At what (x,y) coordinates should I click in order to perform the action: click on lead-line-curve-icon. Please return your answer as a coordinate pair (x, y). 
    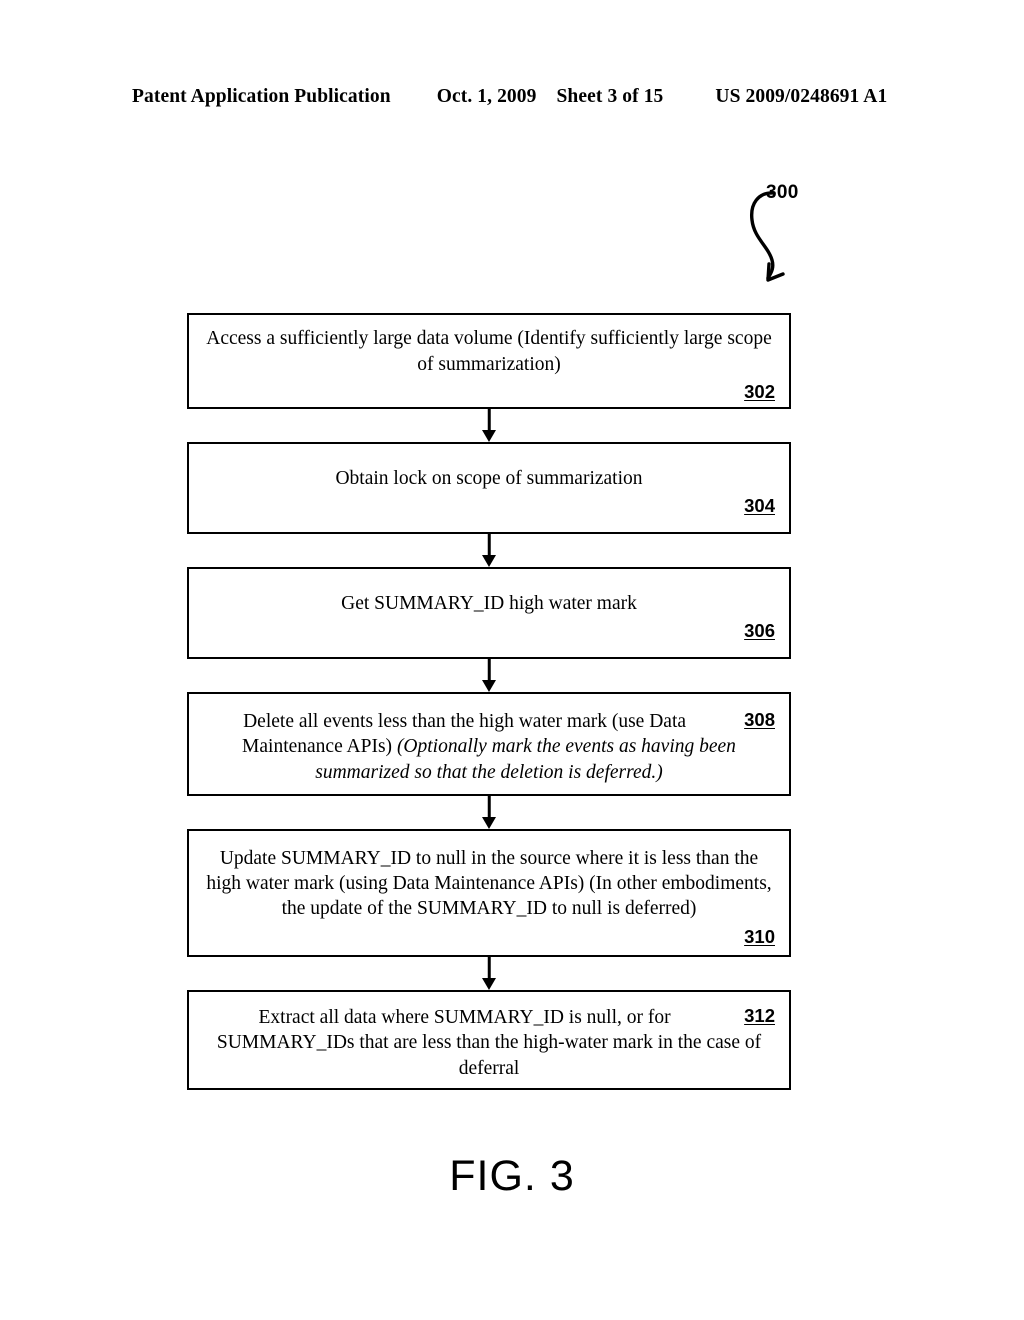
    Looking at the image, I should click on (767, 236).